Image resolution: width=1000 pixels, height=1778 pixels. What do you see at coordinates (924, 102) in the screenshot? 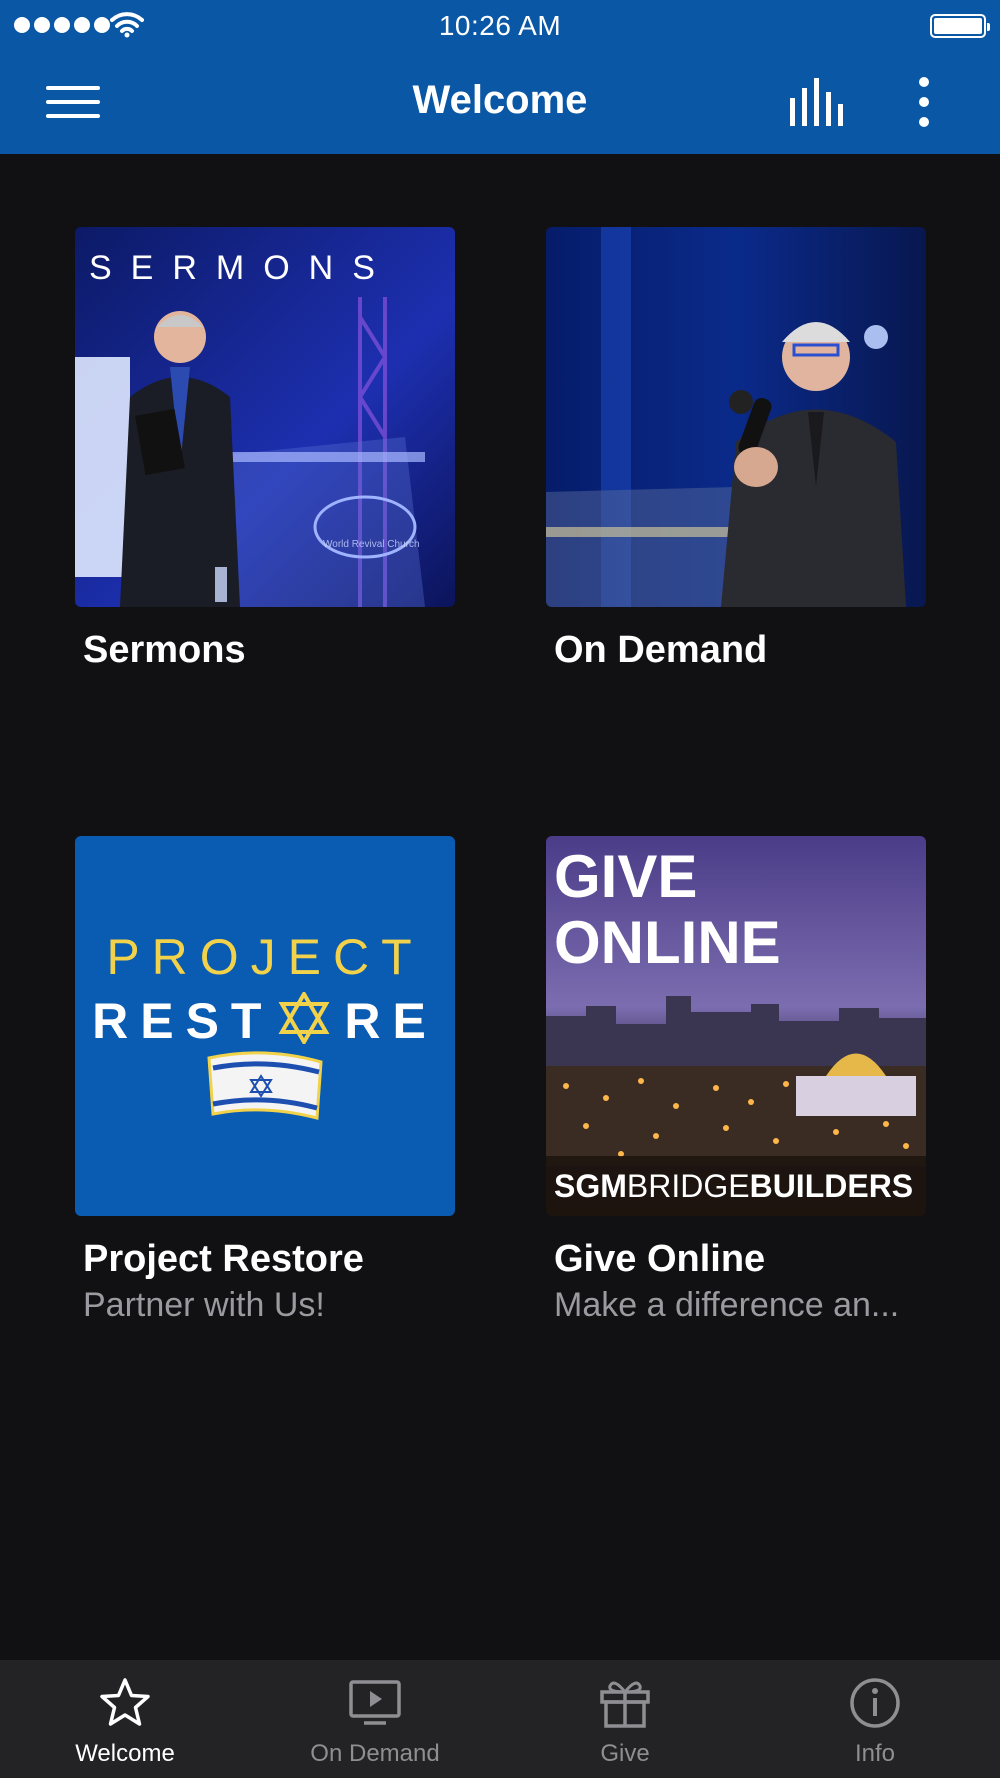
I see `more-vertical-icon` at bounding box center [924, 102].